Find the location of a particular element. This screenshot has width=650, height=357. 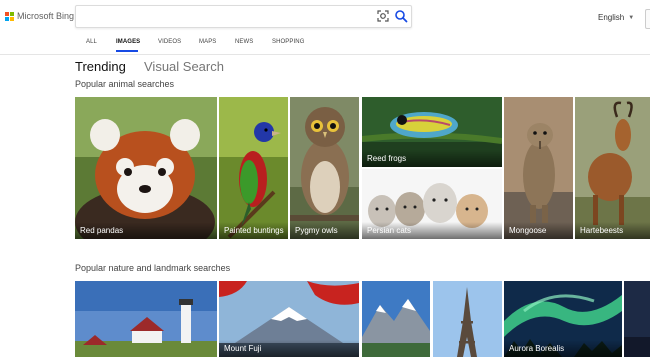

mongoose-image is located at coordinates (538, 168).